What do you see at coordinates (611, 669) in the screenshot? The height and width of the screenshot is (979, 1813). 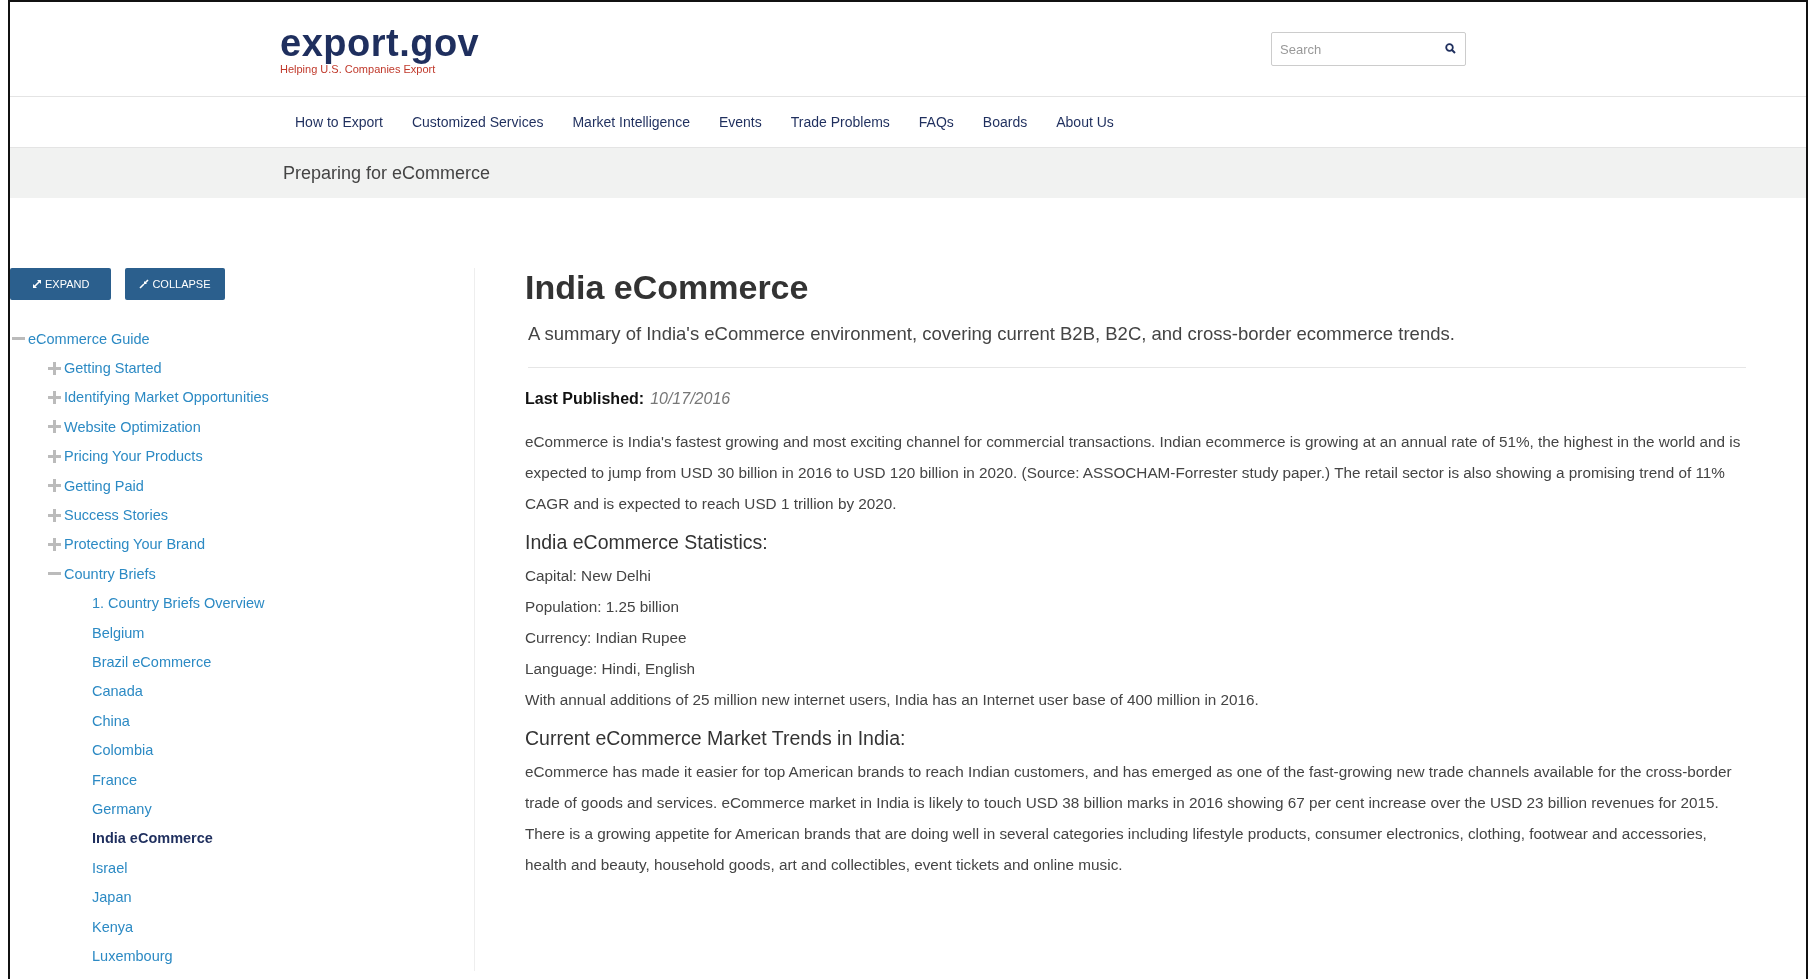 I see `stat-line: Language: Hindi, English` at bounding box center [611, 669].